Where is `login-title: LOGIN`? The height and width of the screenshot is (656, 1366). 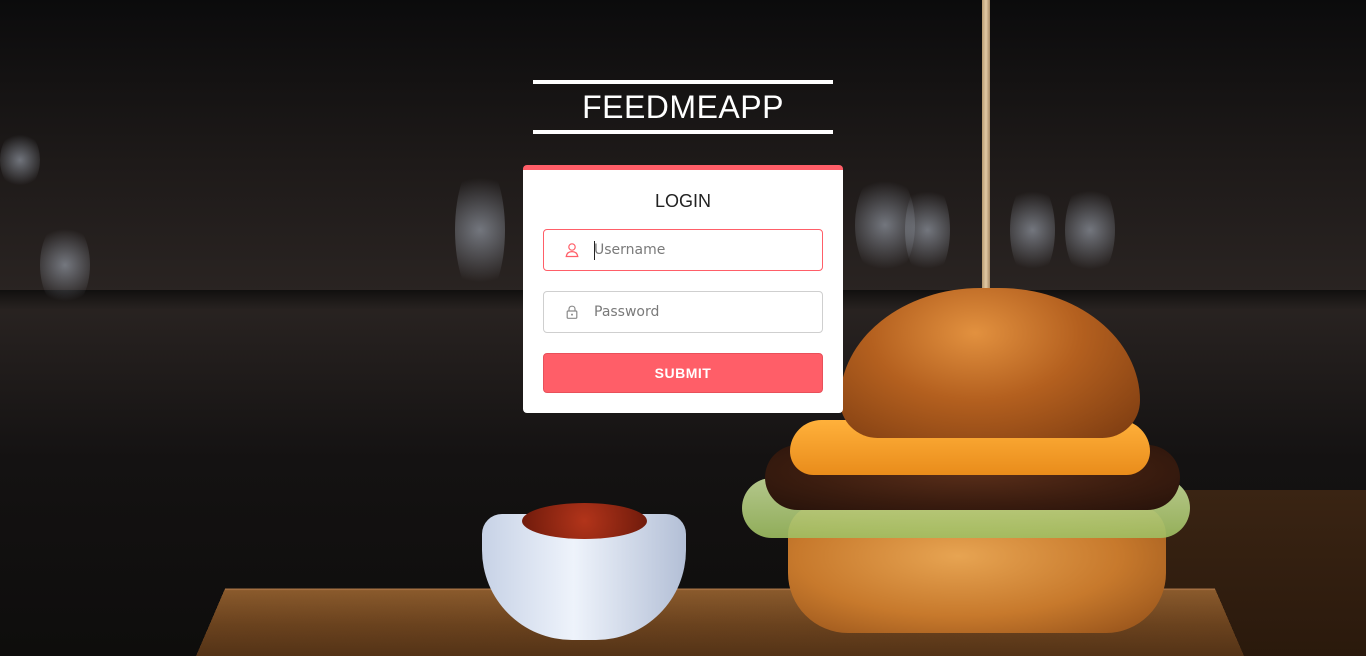
login-title: LOGIN is located at coordinates (682, 201).